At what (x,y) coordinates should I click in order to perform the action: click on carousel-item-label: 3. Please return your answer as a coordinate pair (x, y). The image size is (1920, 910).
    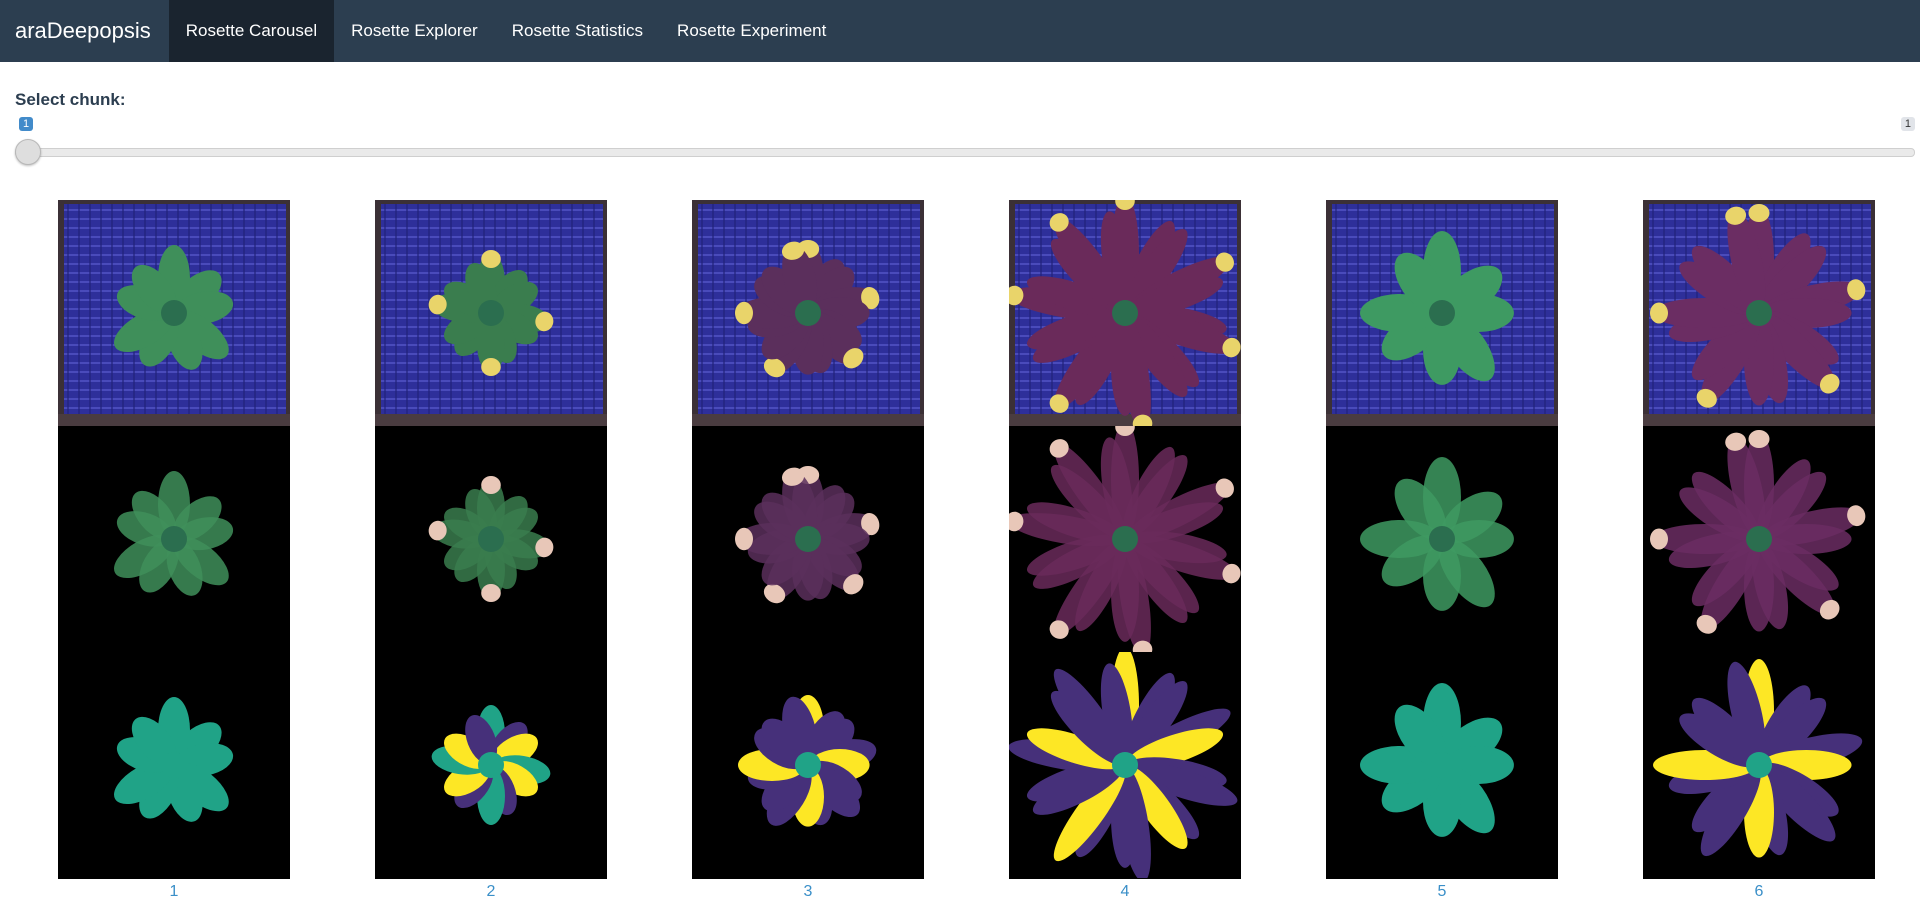
    Looking at the image, I should click on (808, 892).